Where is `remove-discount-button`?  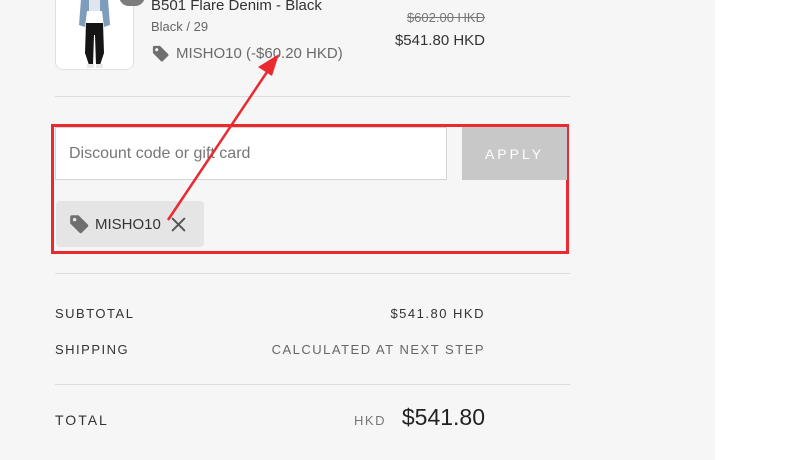
remove-discount-button is located at coordinates (178, 224).